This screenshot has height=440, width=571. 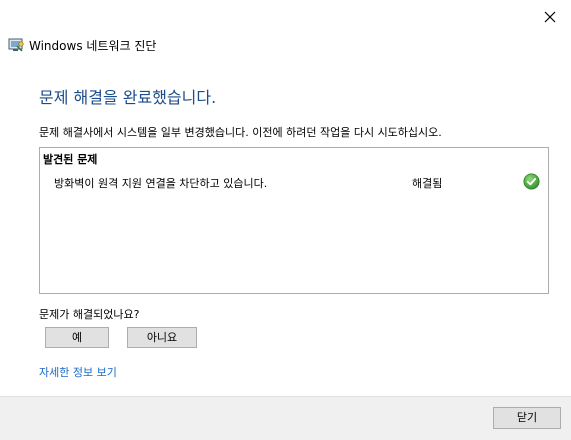 What do you see at coordinates (89, 314) in the screenshot?
I see `resolution-question: 문제가 해결되었나요?` at bounding box center [89, 314].